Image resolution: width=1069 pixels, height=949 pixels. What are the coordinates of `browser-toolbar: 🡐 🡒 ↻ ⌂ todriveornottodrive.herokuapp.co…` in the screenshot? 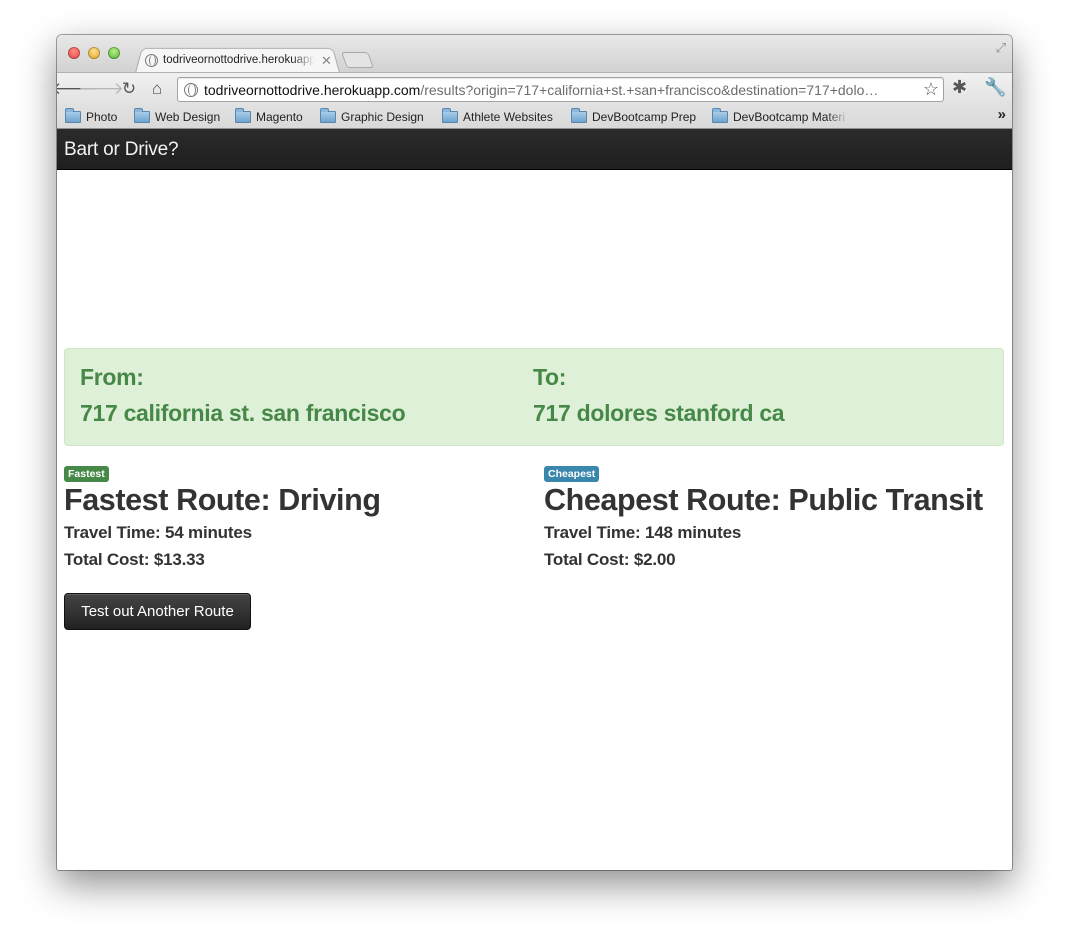 It's located at (534, 88).